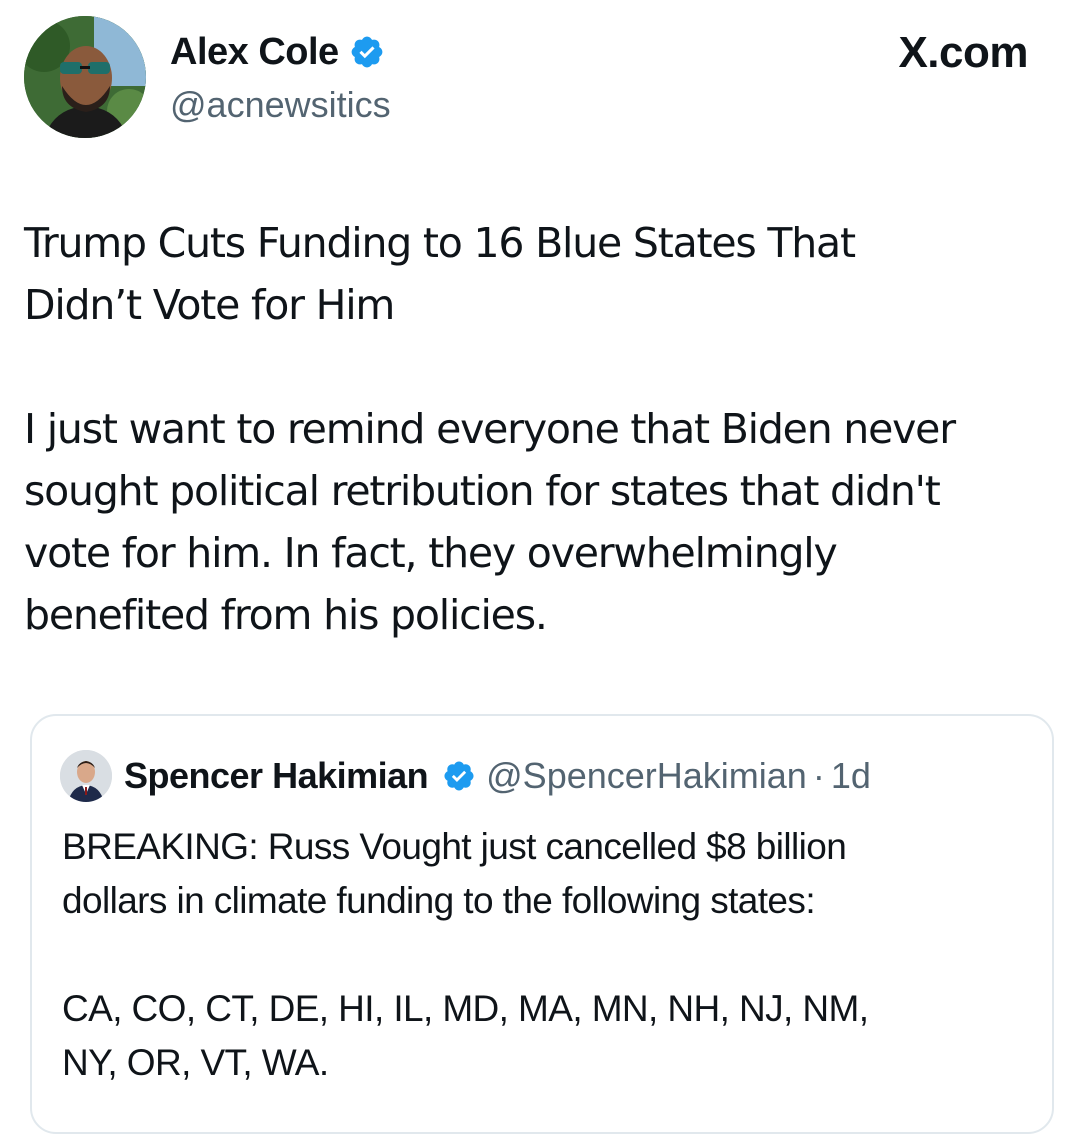 The height and width of the screenshot is (1134, 1080). Describe the element at coordinates (276, 776) in the screenshot. I see `quoted-author-name: Spencer Hakimian` at that location.